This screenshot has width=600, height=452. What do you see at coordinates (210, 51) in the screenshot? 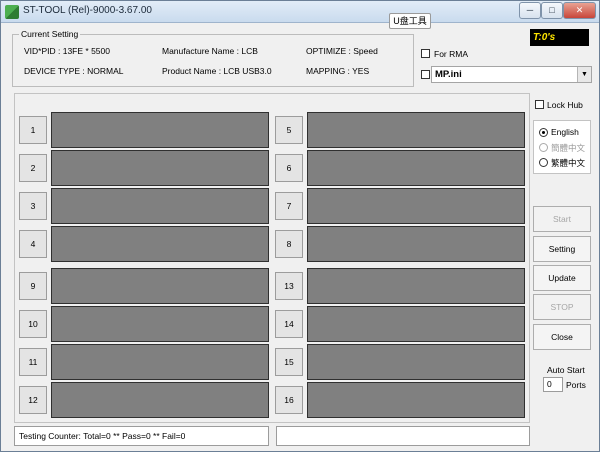
I see `manufacture-name-text: Manufacture Name : LCB` at bounding box center [210, 51].